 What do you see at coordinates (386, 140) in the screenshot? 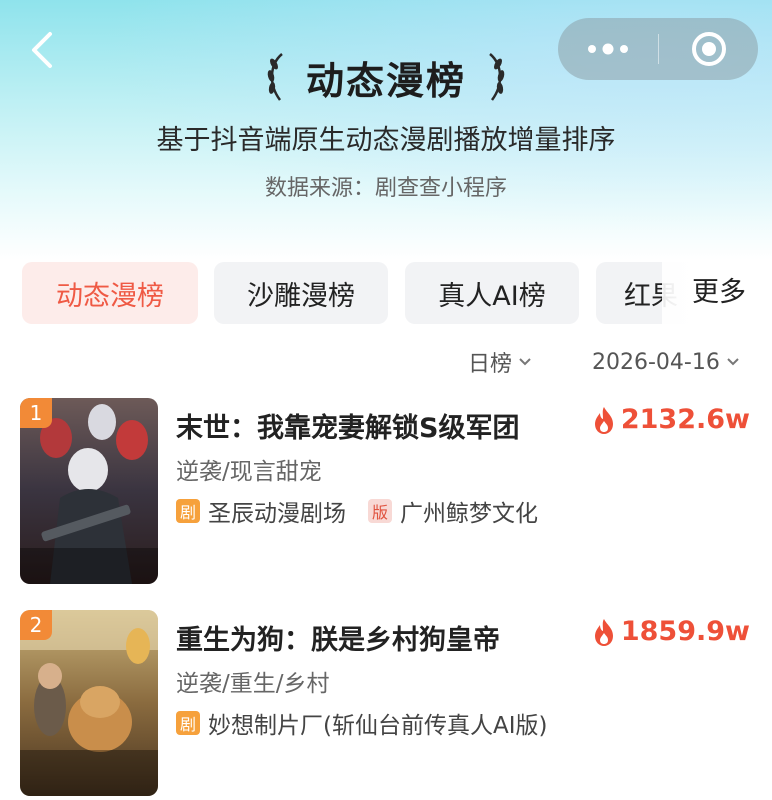
I see `page-subtitle: 基于抖音端原生动态漫剧播放增量排序` at bounding box center [386, 140].